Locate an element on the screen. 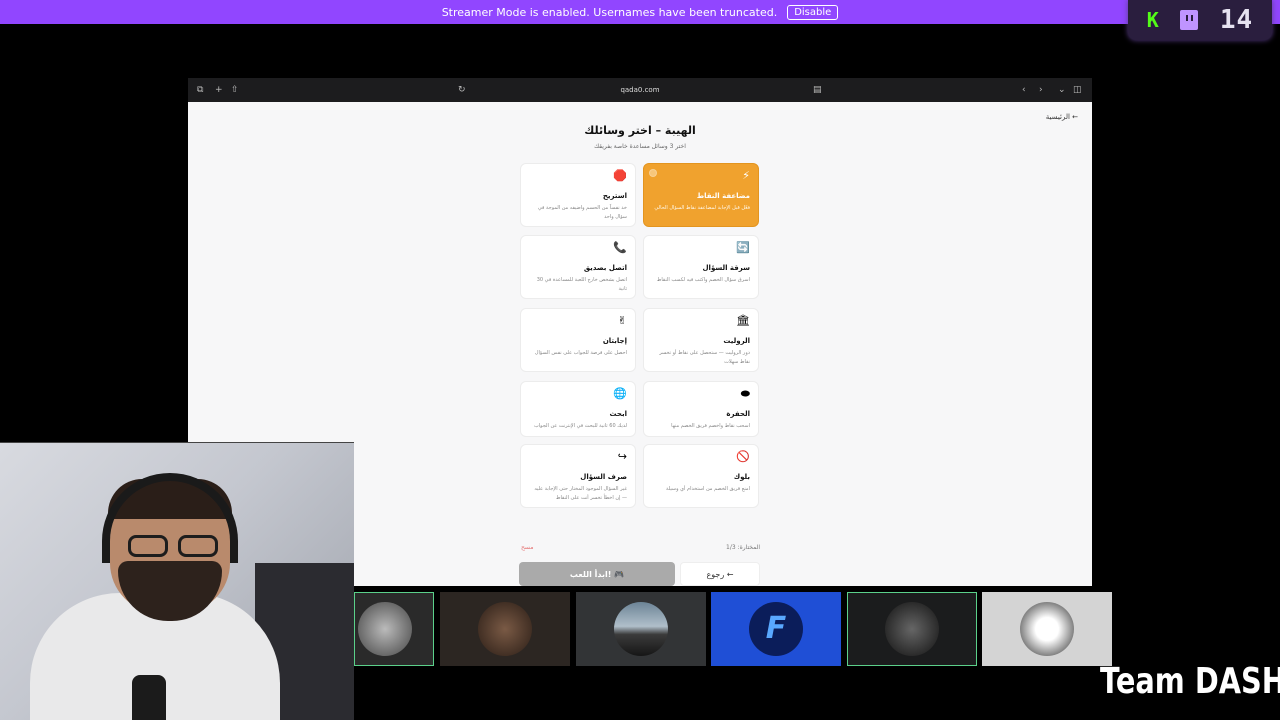 The image size is (1280, 720). page-subtitle: اختر 3 وسائل مساعدة خاصة بفريقك is located at coordinates (640, 146).